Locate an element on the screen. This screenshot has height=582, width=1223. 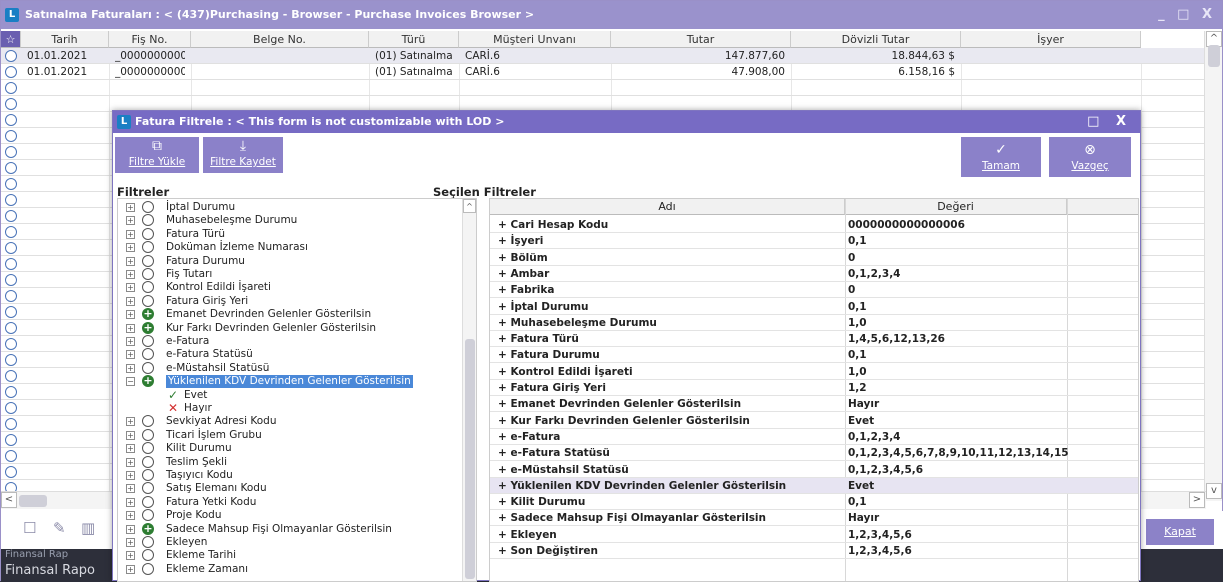
scroll-up-arrow-icon: ^ is located at coordinates (469, 206).